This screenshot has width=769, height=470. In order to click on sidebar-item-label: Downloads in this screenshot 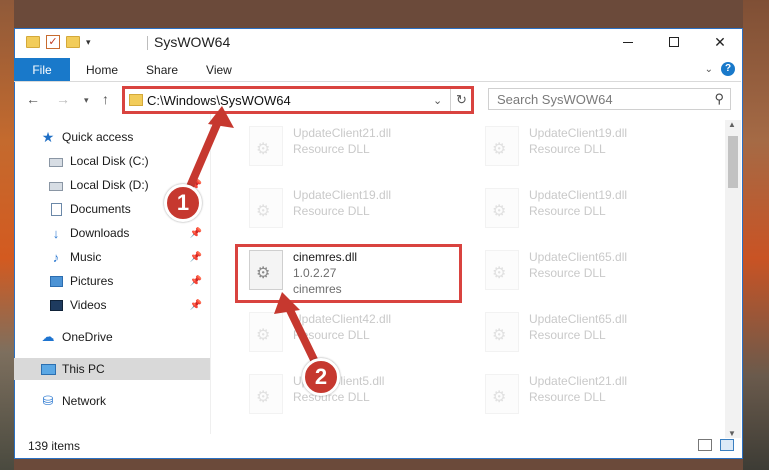, I will do `click(100, 233)`.